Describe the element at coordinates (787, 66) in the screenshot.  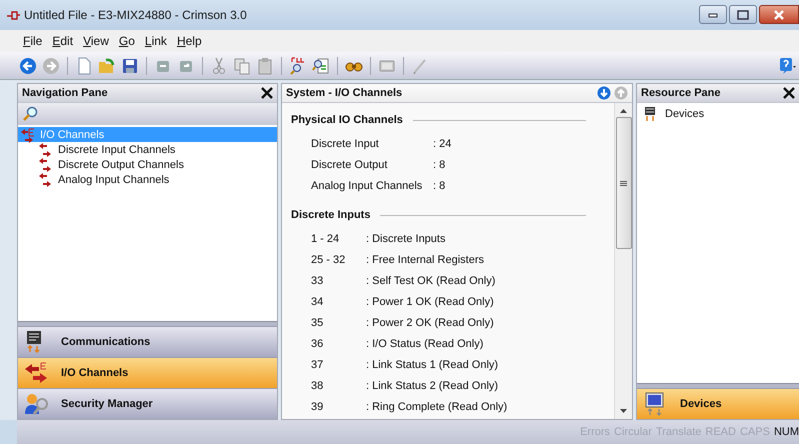
I see `help-icon` at that location.